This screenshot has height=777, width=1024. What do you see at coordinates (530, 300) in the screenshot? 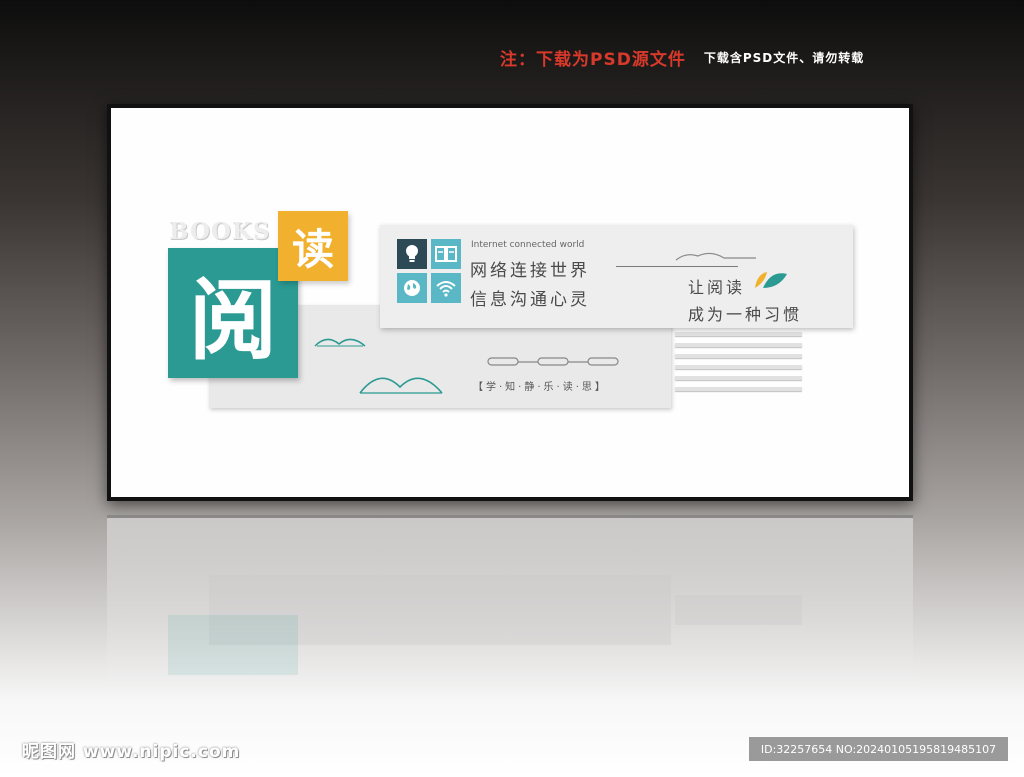
I see `slogan-information: 信息沟通心灵` at bounding box center [530, 300].